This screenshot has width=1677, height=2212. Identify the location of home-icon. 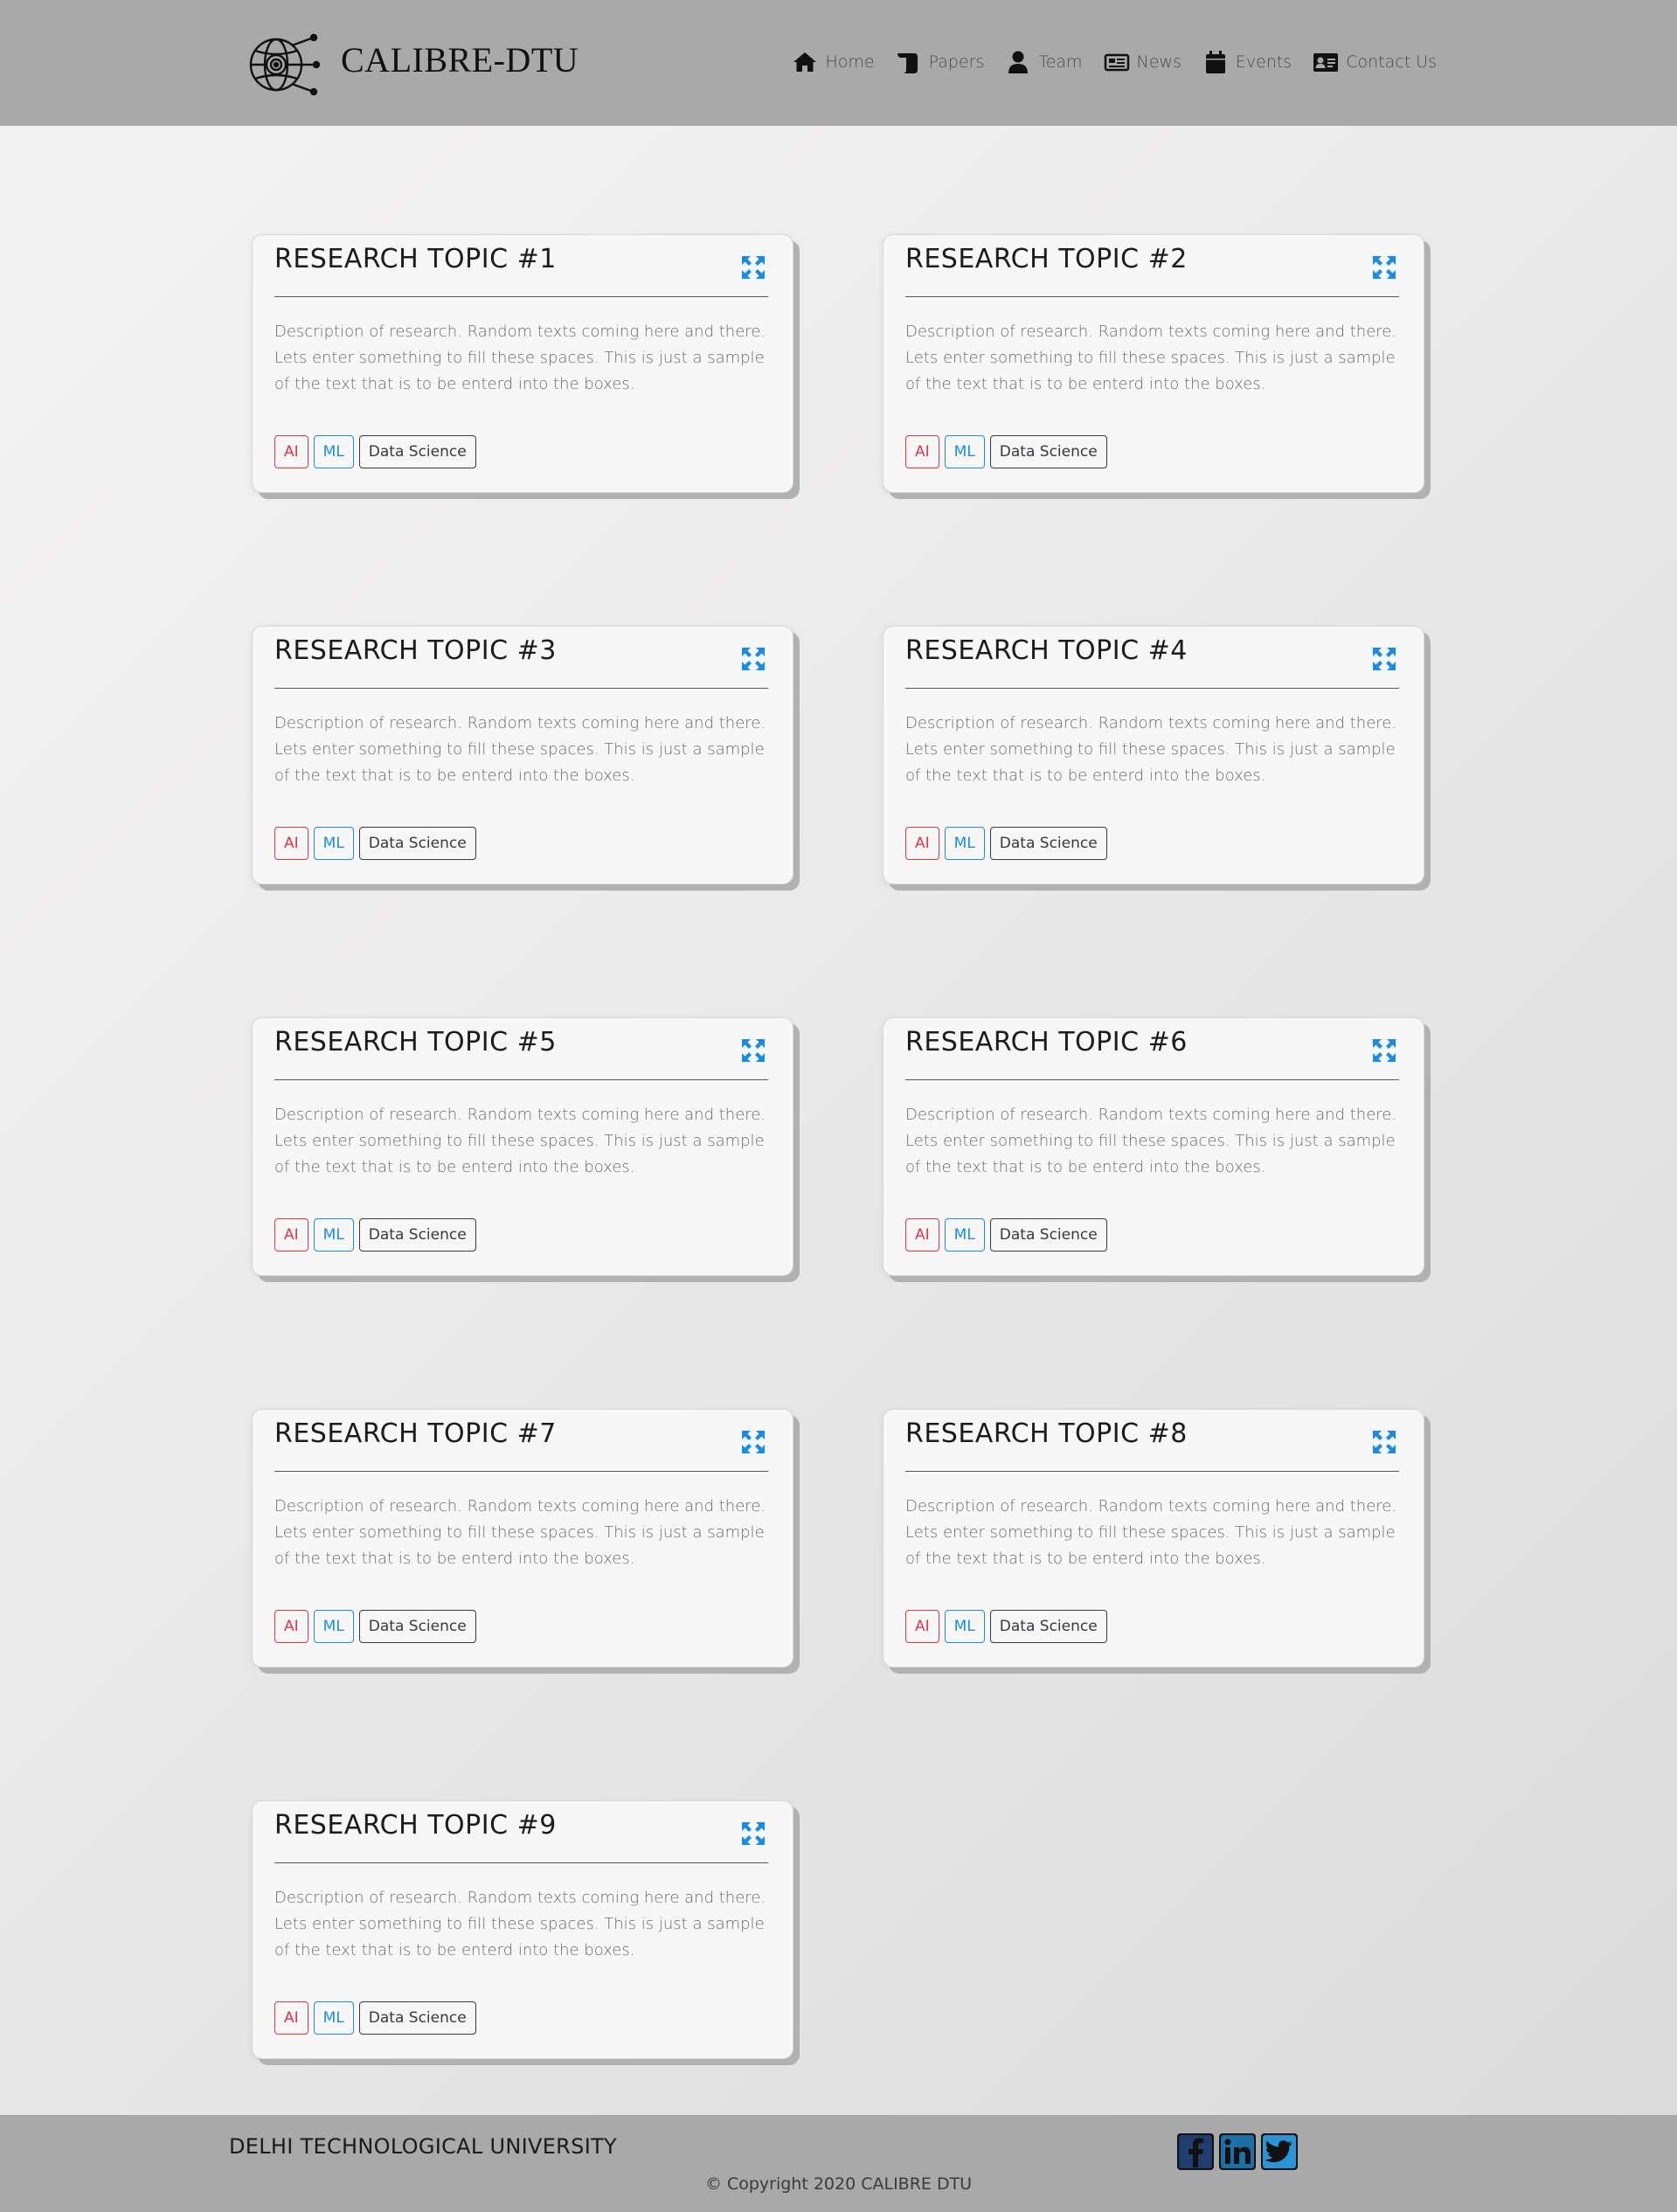
(805, 62).